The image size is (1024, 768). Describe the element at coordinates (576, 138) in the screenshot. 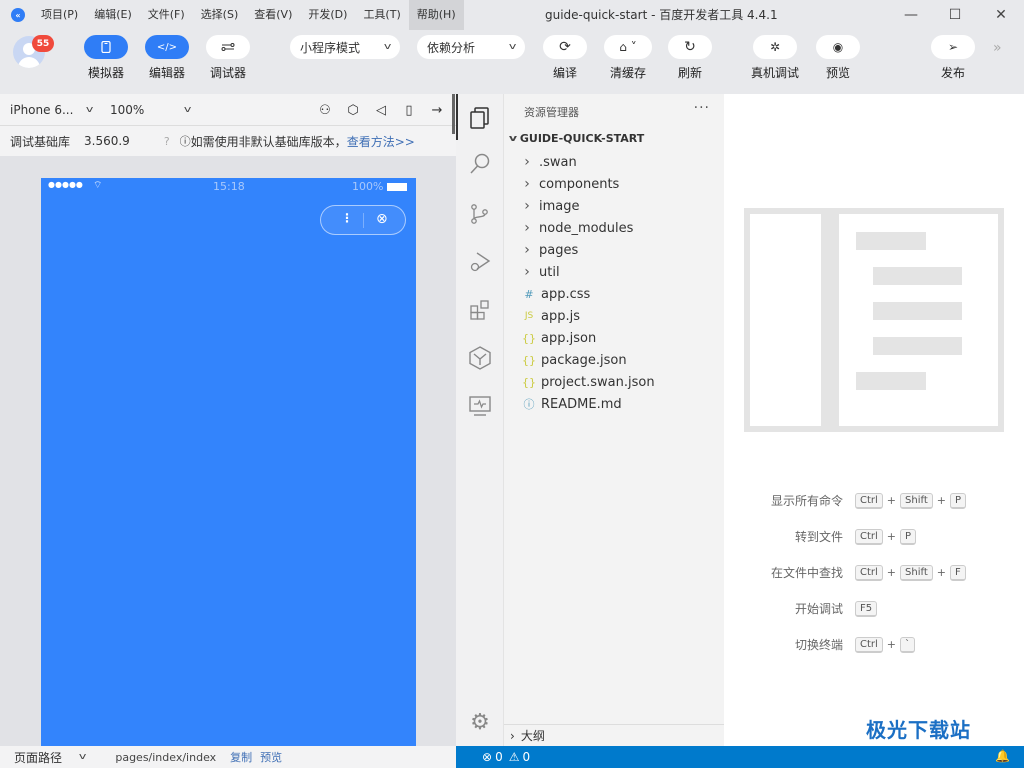

I see `project-root: v GUIDE-QUICK-START` at that location.